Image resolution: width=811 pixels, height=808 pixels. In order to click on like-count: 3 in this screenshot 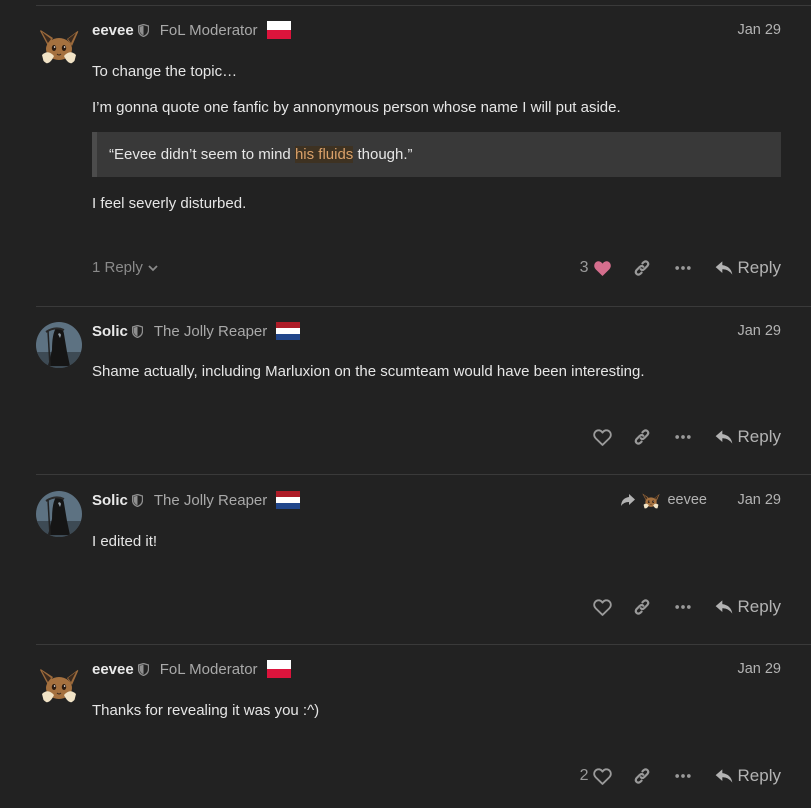, I will do `click(584, 267)`.